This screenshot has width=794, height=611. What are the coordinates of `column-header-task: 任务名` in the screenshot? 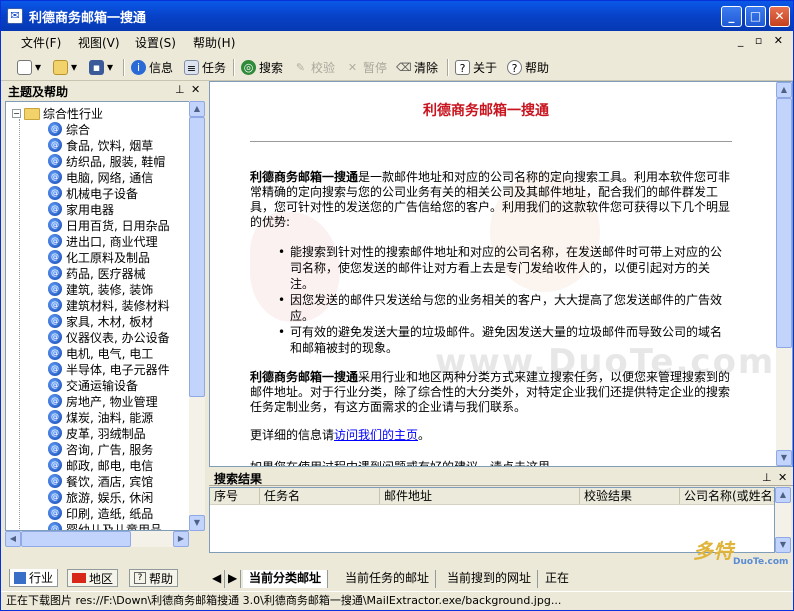 It's located at (320, 496).